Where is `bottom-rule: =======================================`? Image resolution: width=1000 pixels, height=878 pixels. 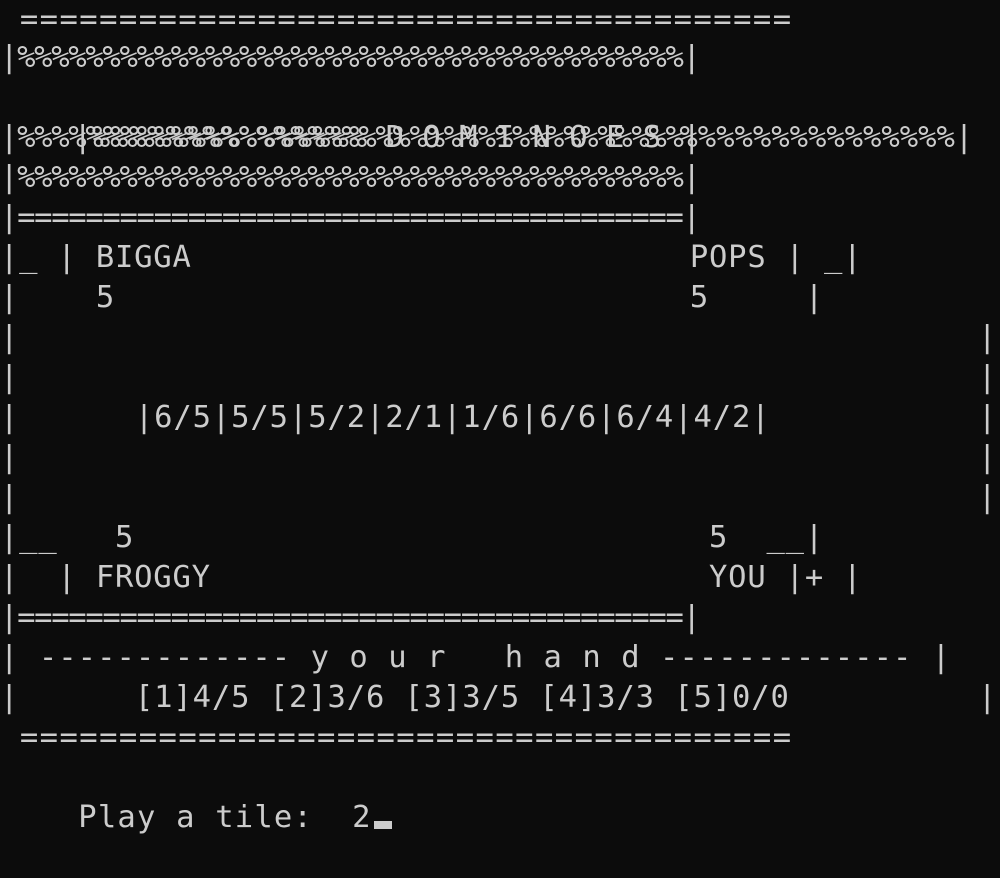
bottom-rule: ======================================= is located at coordinates (396, 737).